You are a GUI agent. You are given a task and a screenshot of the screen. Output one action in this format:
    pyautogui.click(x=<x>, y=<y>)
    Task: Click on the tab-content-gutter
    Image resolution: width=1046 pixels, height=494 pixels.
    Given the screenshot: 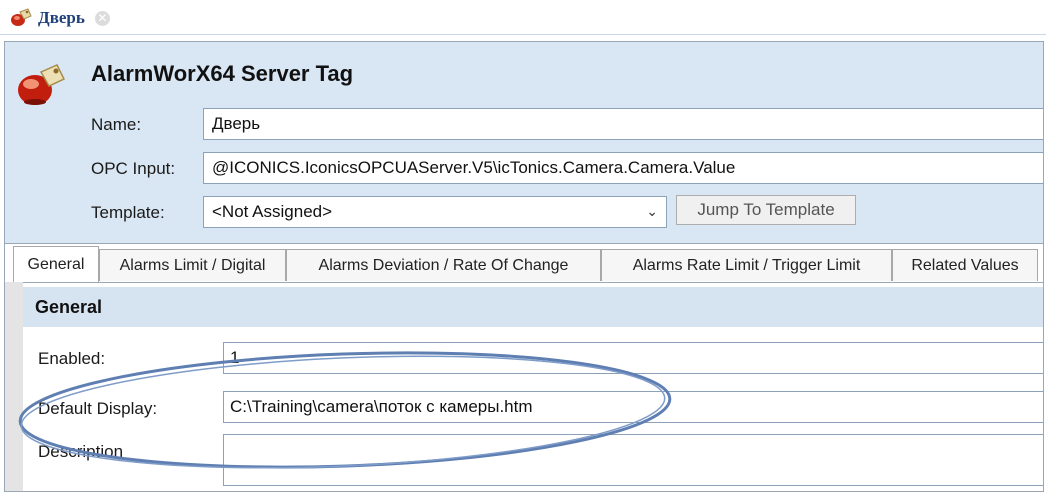 What is the action you would take?
    pyautogui.click(x=14, y=386)
    